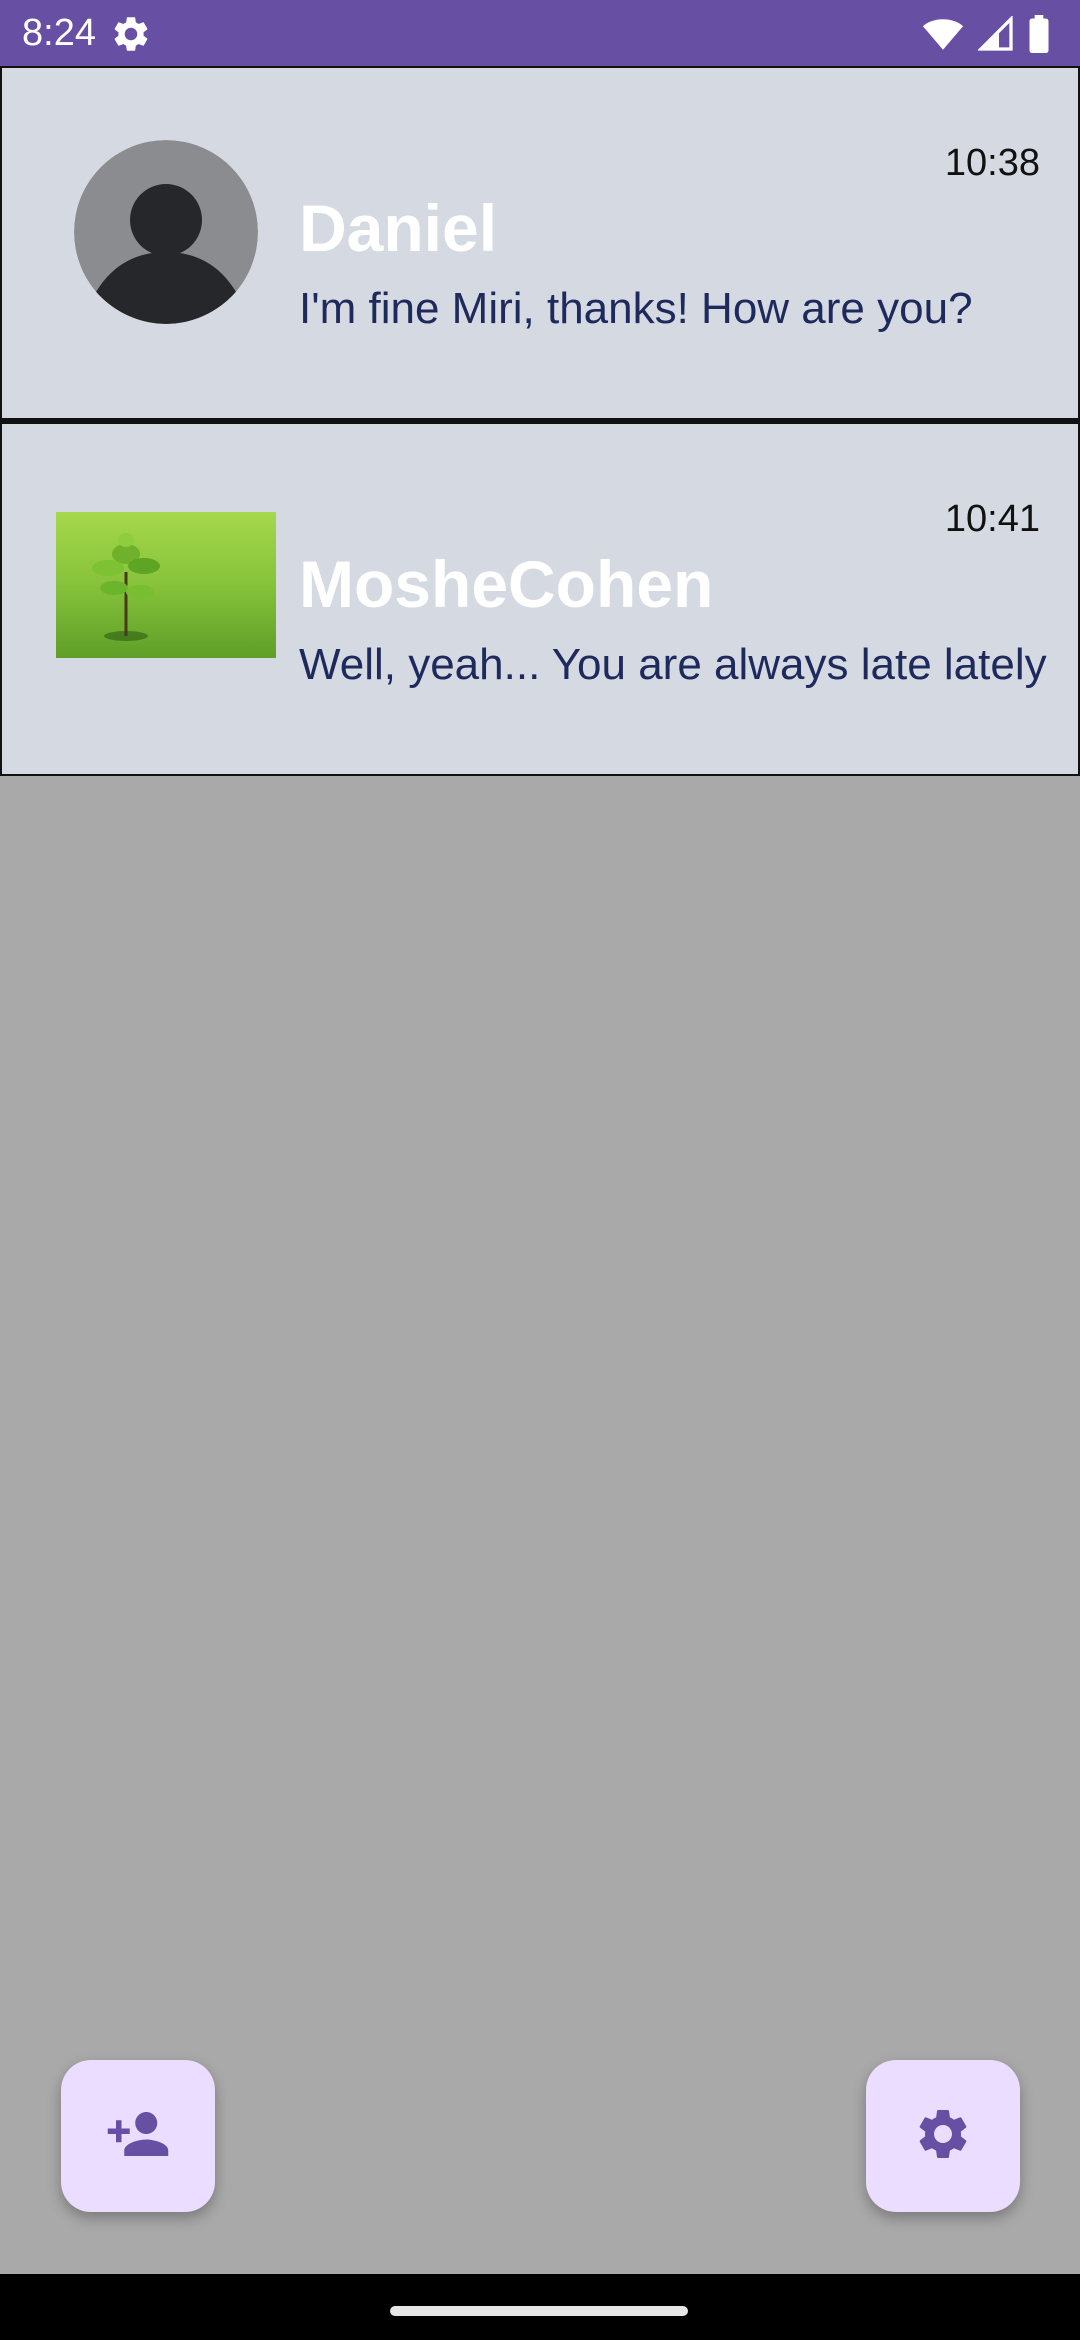 The image size is (1080, 2340). Describe the element at coordinates (398, 228) in the screenshot. I see `chat-contact-name: Daniel` at that location.